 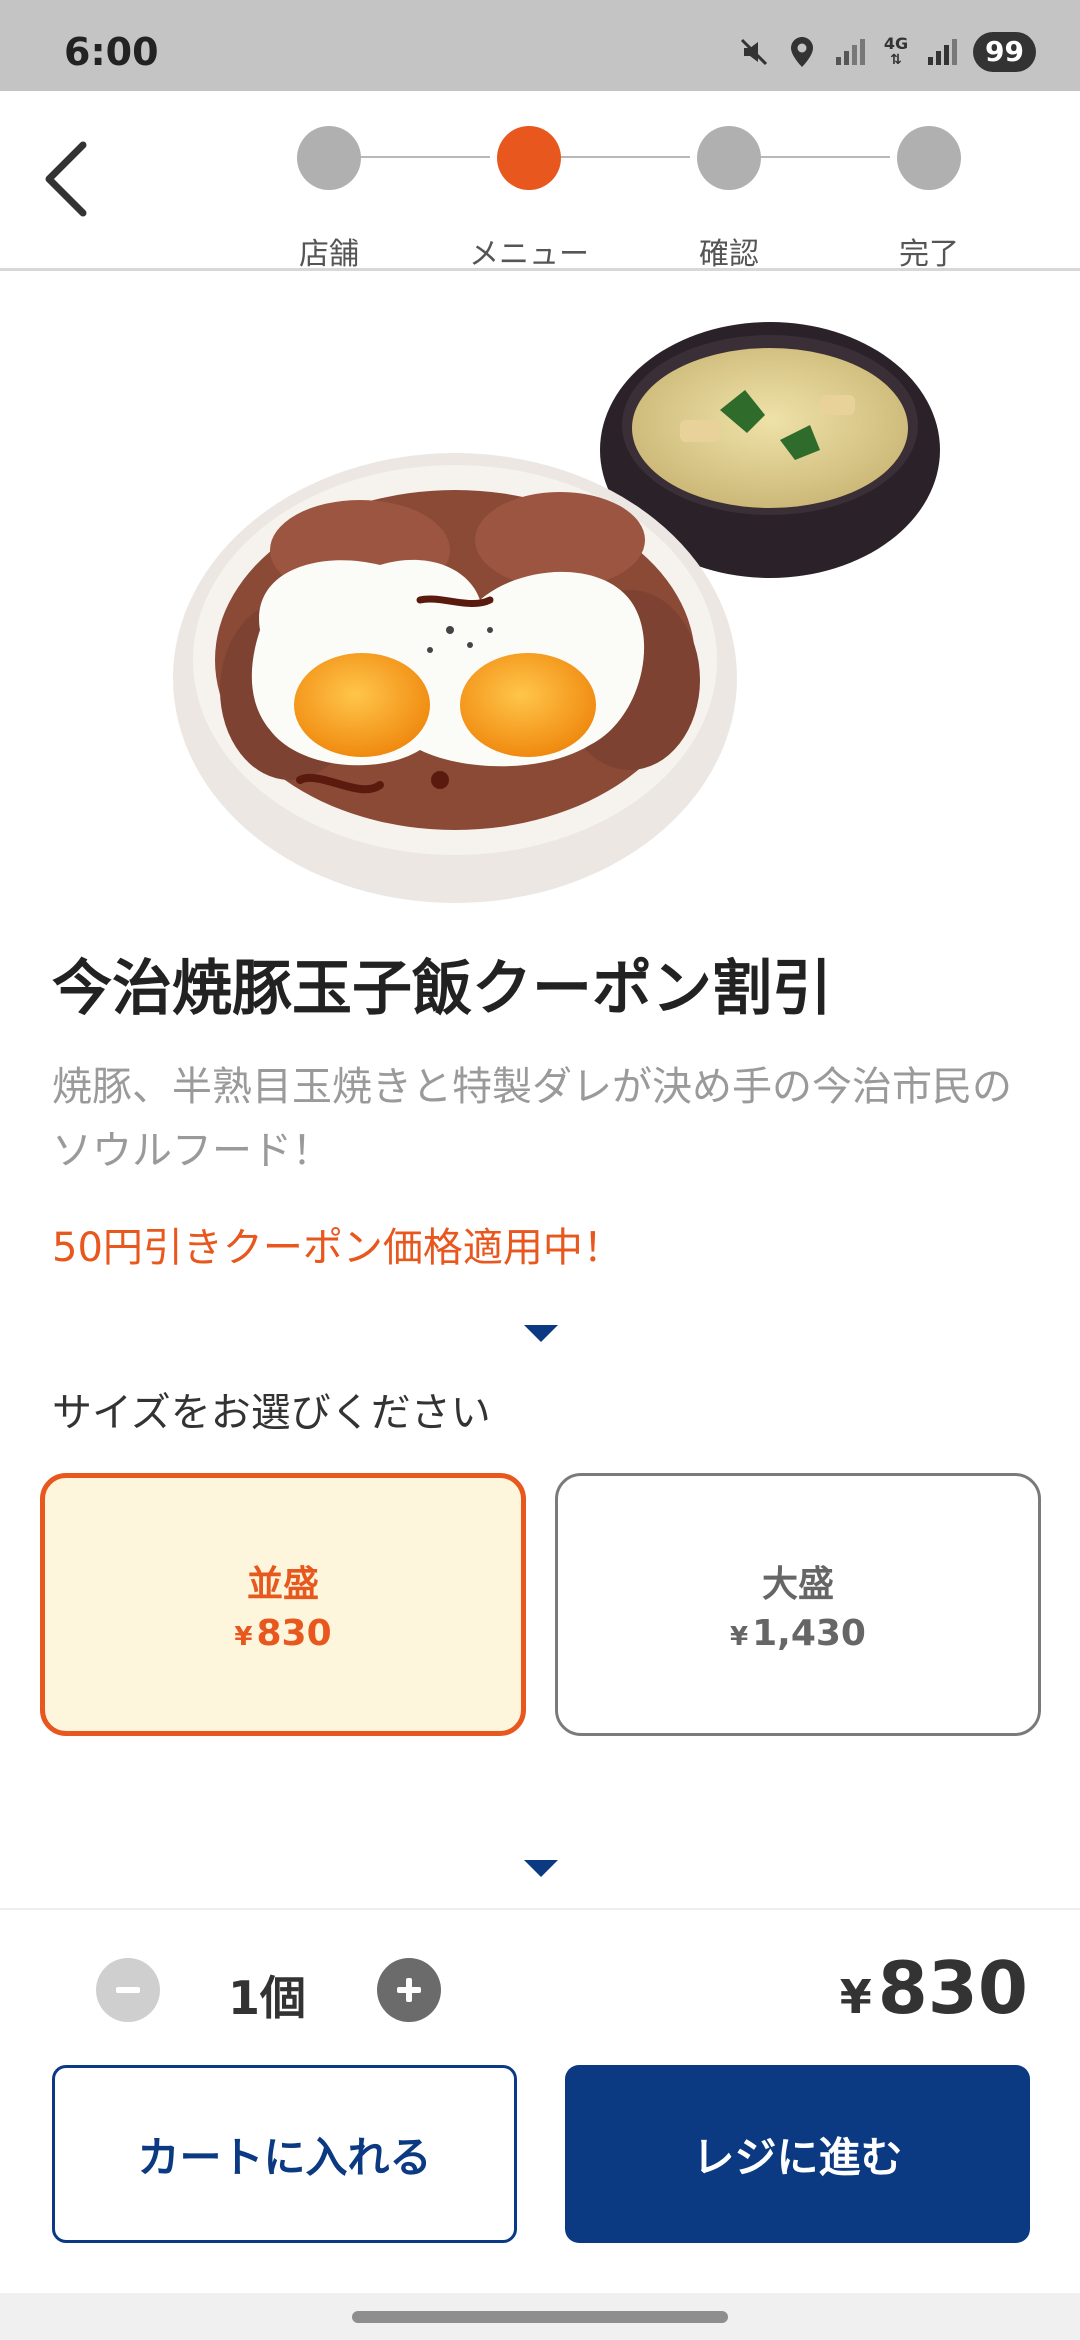 I want to click on network-4g-icon: 4G ⇅, so click(x=896, y=52).